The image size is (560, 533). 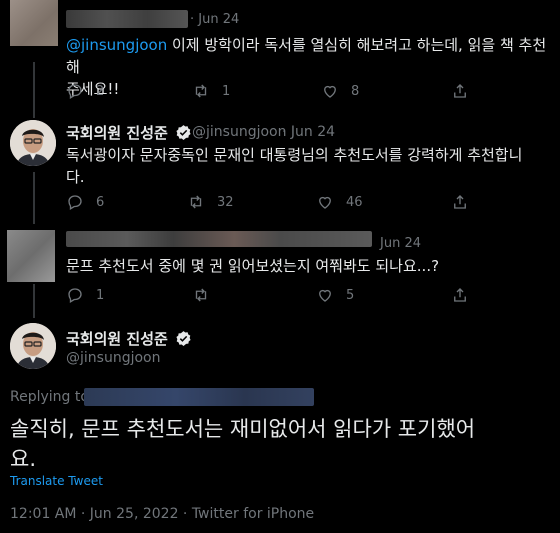 What do you see at coordinates (339, 202) in the screenshot?
I see `like-button: 46` at bounding box center [339, 202].